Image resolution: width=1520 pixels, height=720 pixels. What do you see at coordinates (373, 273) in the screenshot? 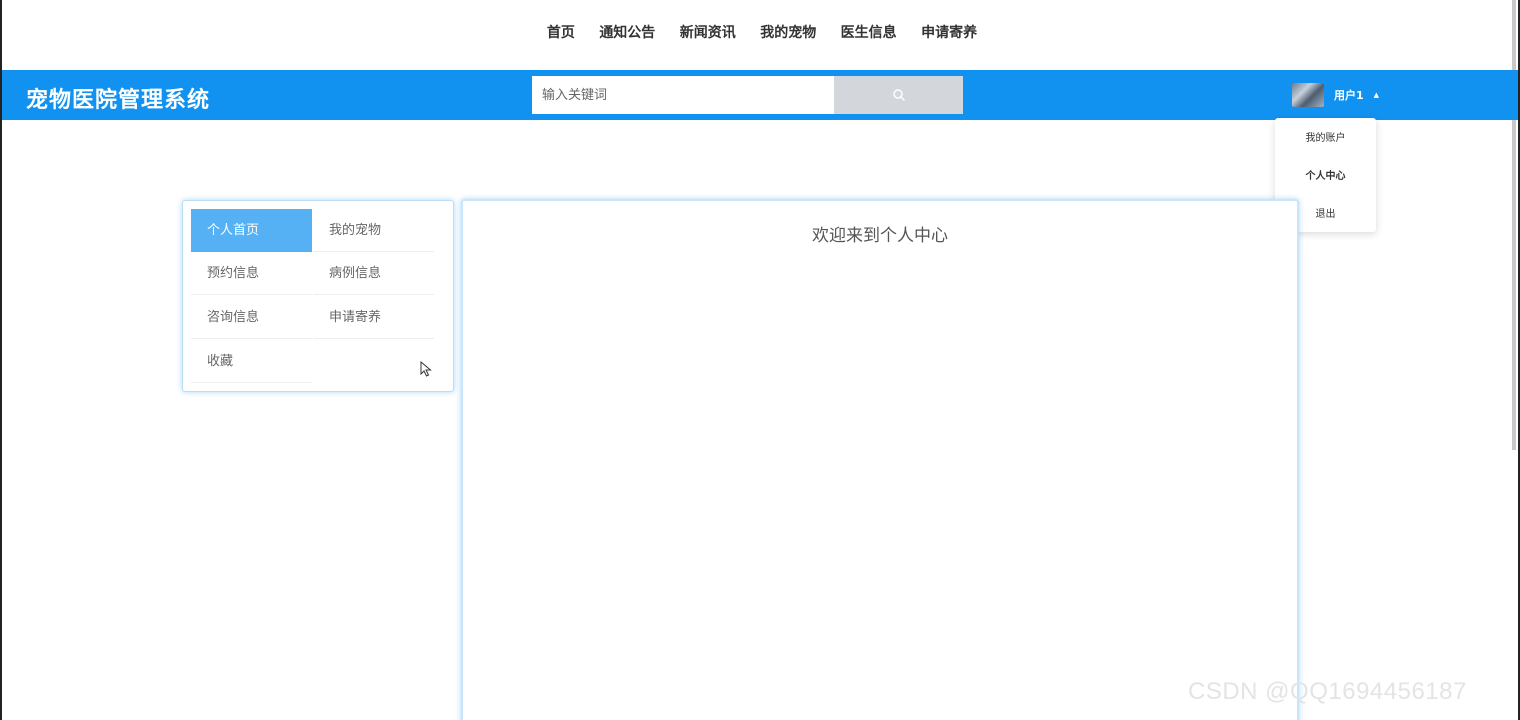
I see `sidebar-item-medical-records: 病例信息` at bounding box center [373, 273].